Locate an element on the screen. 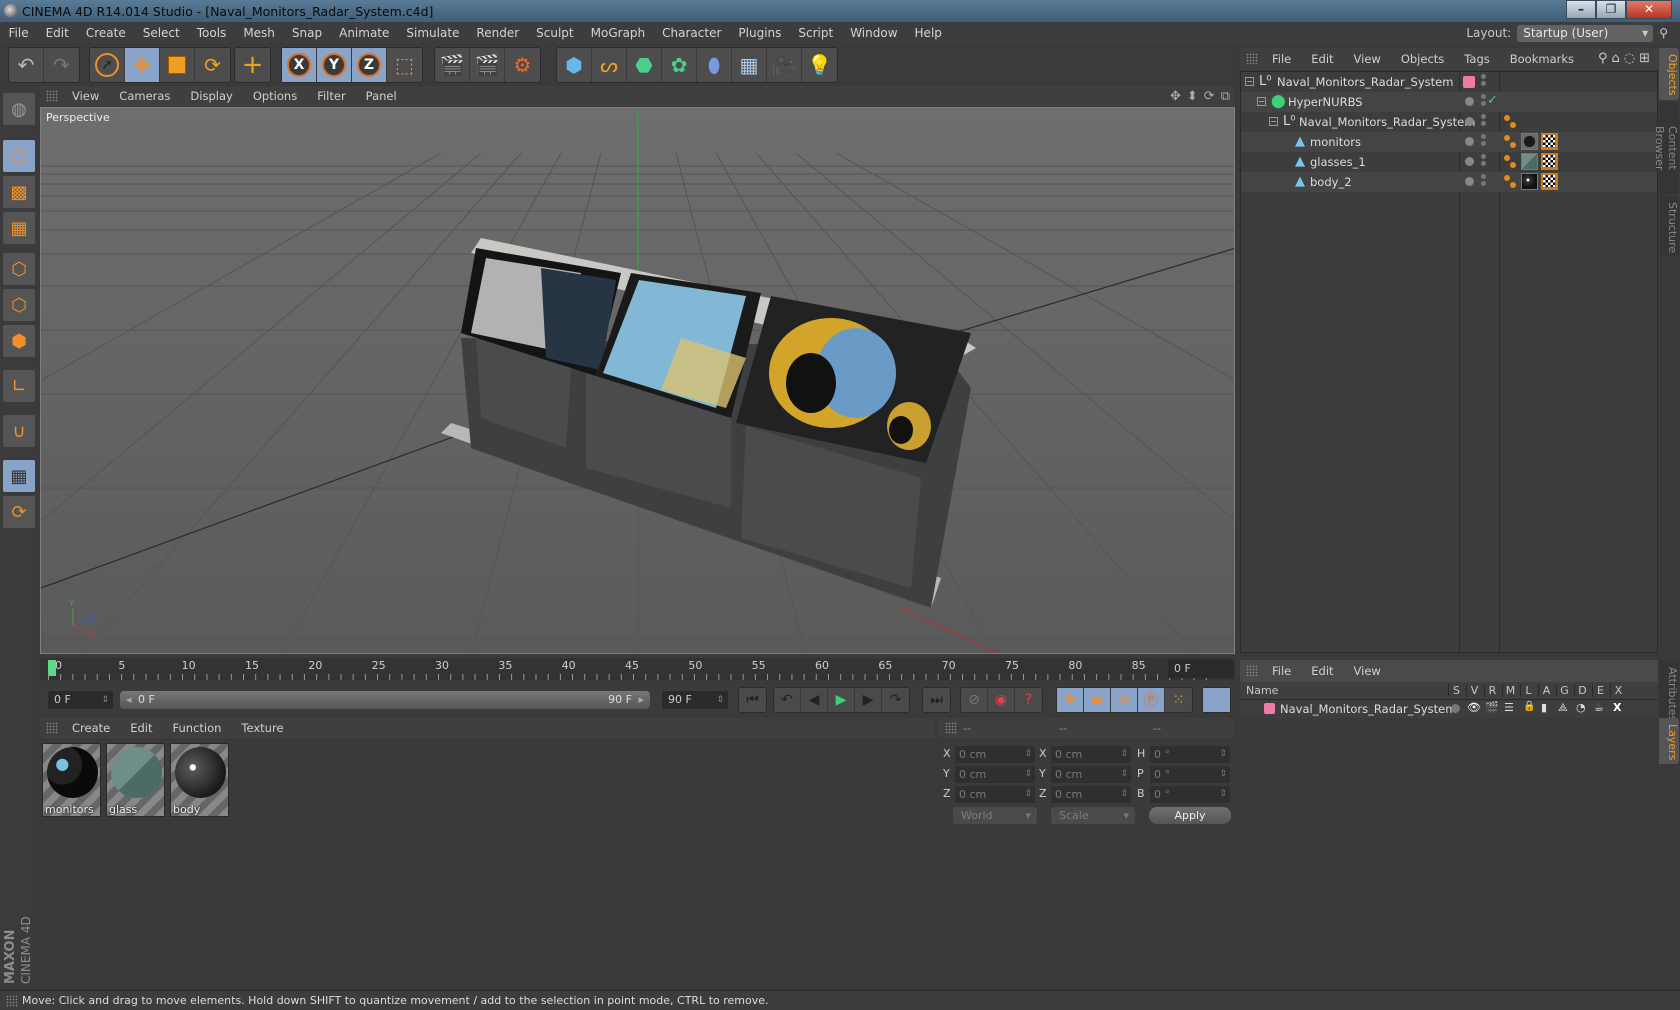  menu-tools: Tools is located at coordinates (211, 33).